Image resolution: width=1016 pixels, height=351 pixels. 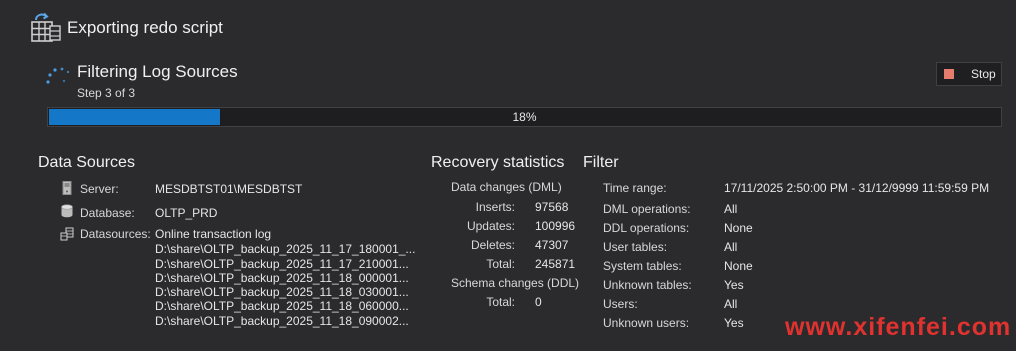 What do you see at coordinates (157, 71) in the screenshot?
I see `step-title: Filtering Log Sources` at bounding box center [157, 71].